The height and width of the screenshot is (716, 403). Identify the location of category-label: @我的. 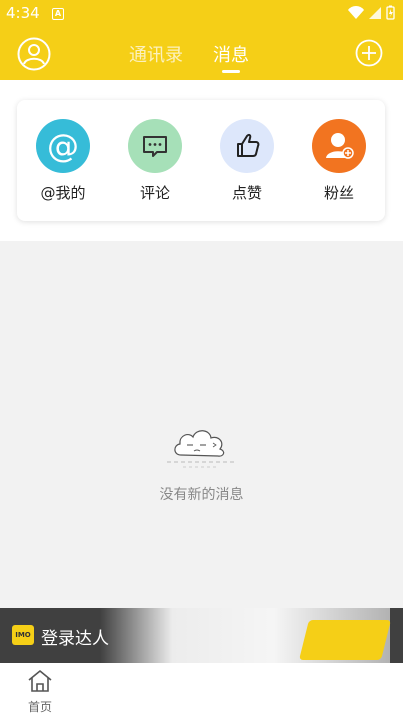
(63, 193).